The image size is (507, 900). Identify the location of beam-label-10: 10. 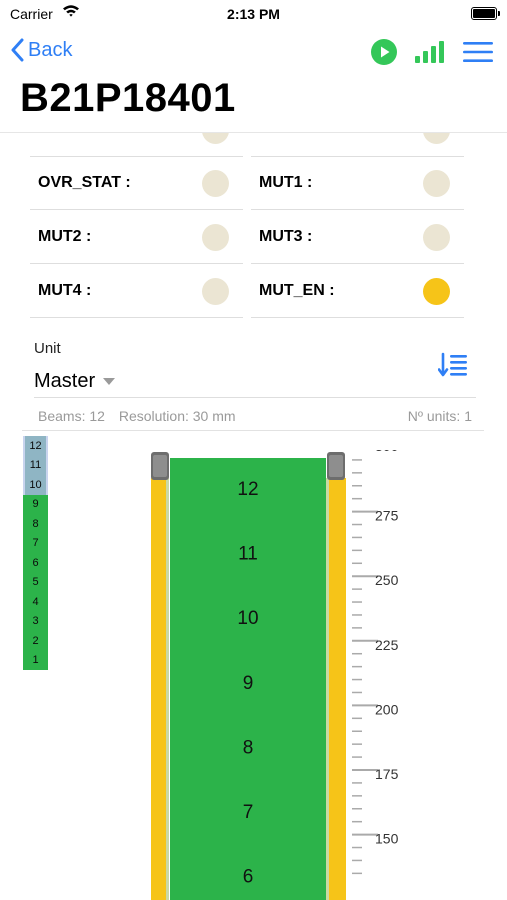
(247, 618).